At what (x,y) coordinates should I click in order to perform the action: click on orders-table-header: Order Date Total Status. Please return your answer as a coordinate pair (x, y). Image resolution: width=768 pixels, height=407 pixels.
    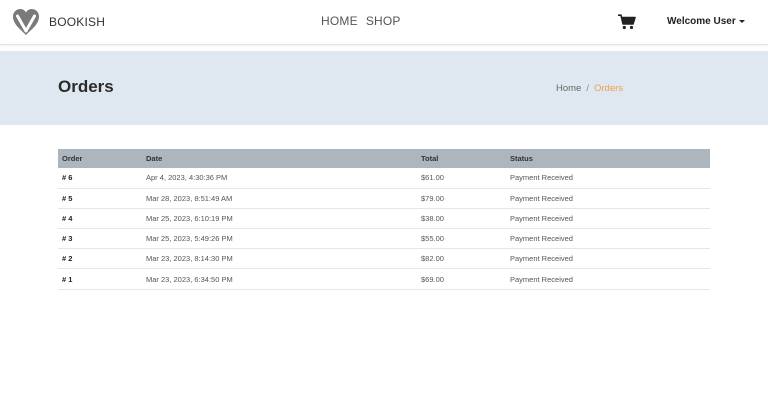
    Looking at the image, I should click on (384, 158).